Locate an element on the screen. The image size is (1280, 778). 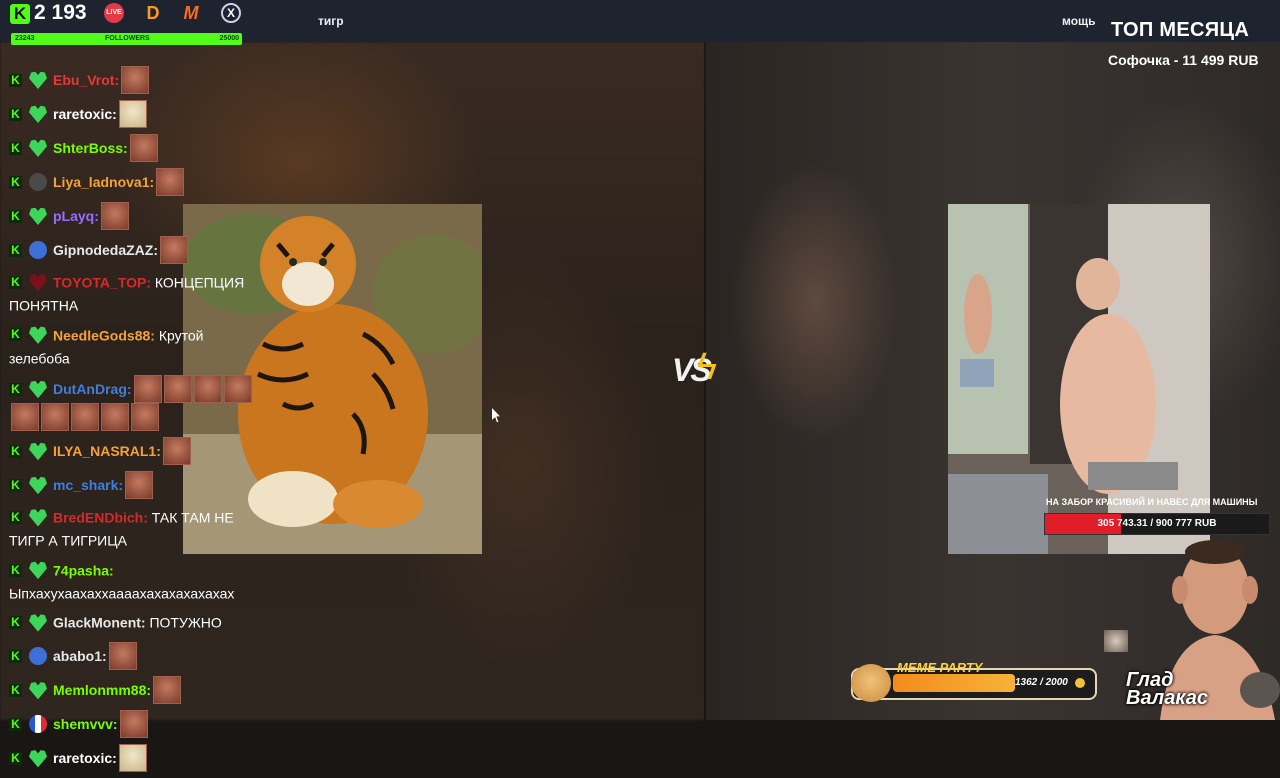
chat-text: Ыпхахухаахаххаааахахахахахахах is located at coordinates (122, 593).